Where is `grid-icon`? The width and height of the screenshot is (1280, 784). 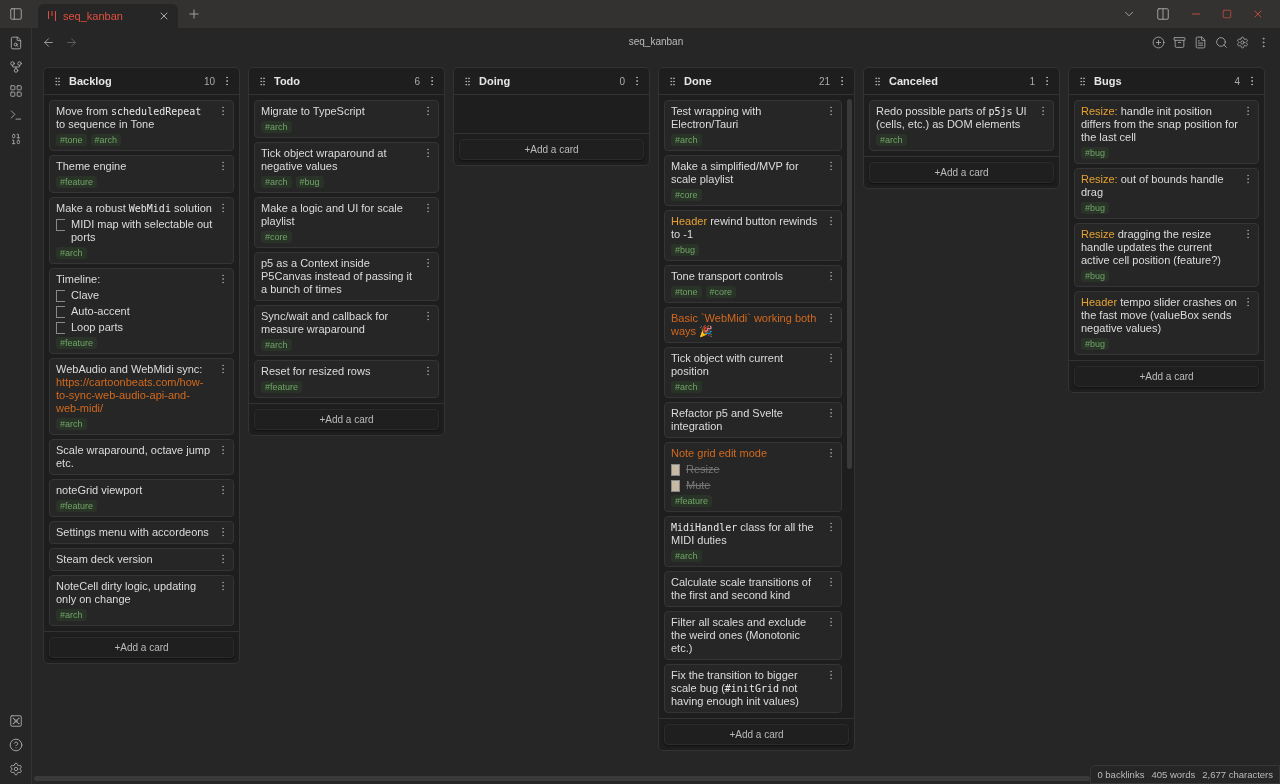
grid-icon is located at coordinates (15, 91).